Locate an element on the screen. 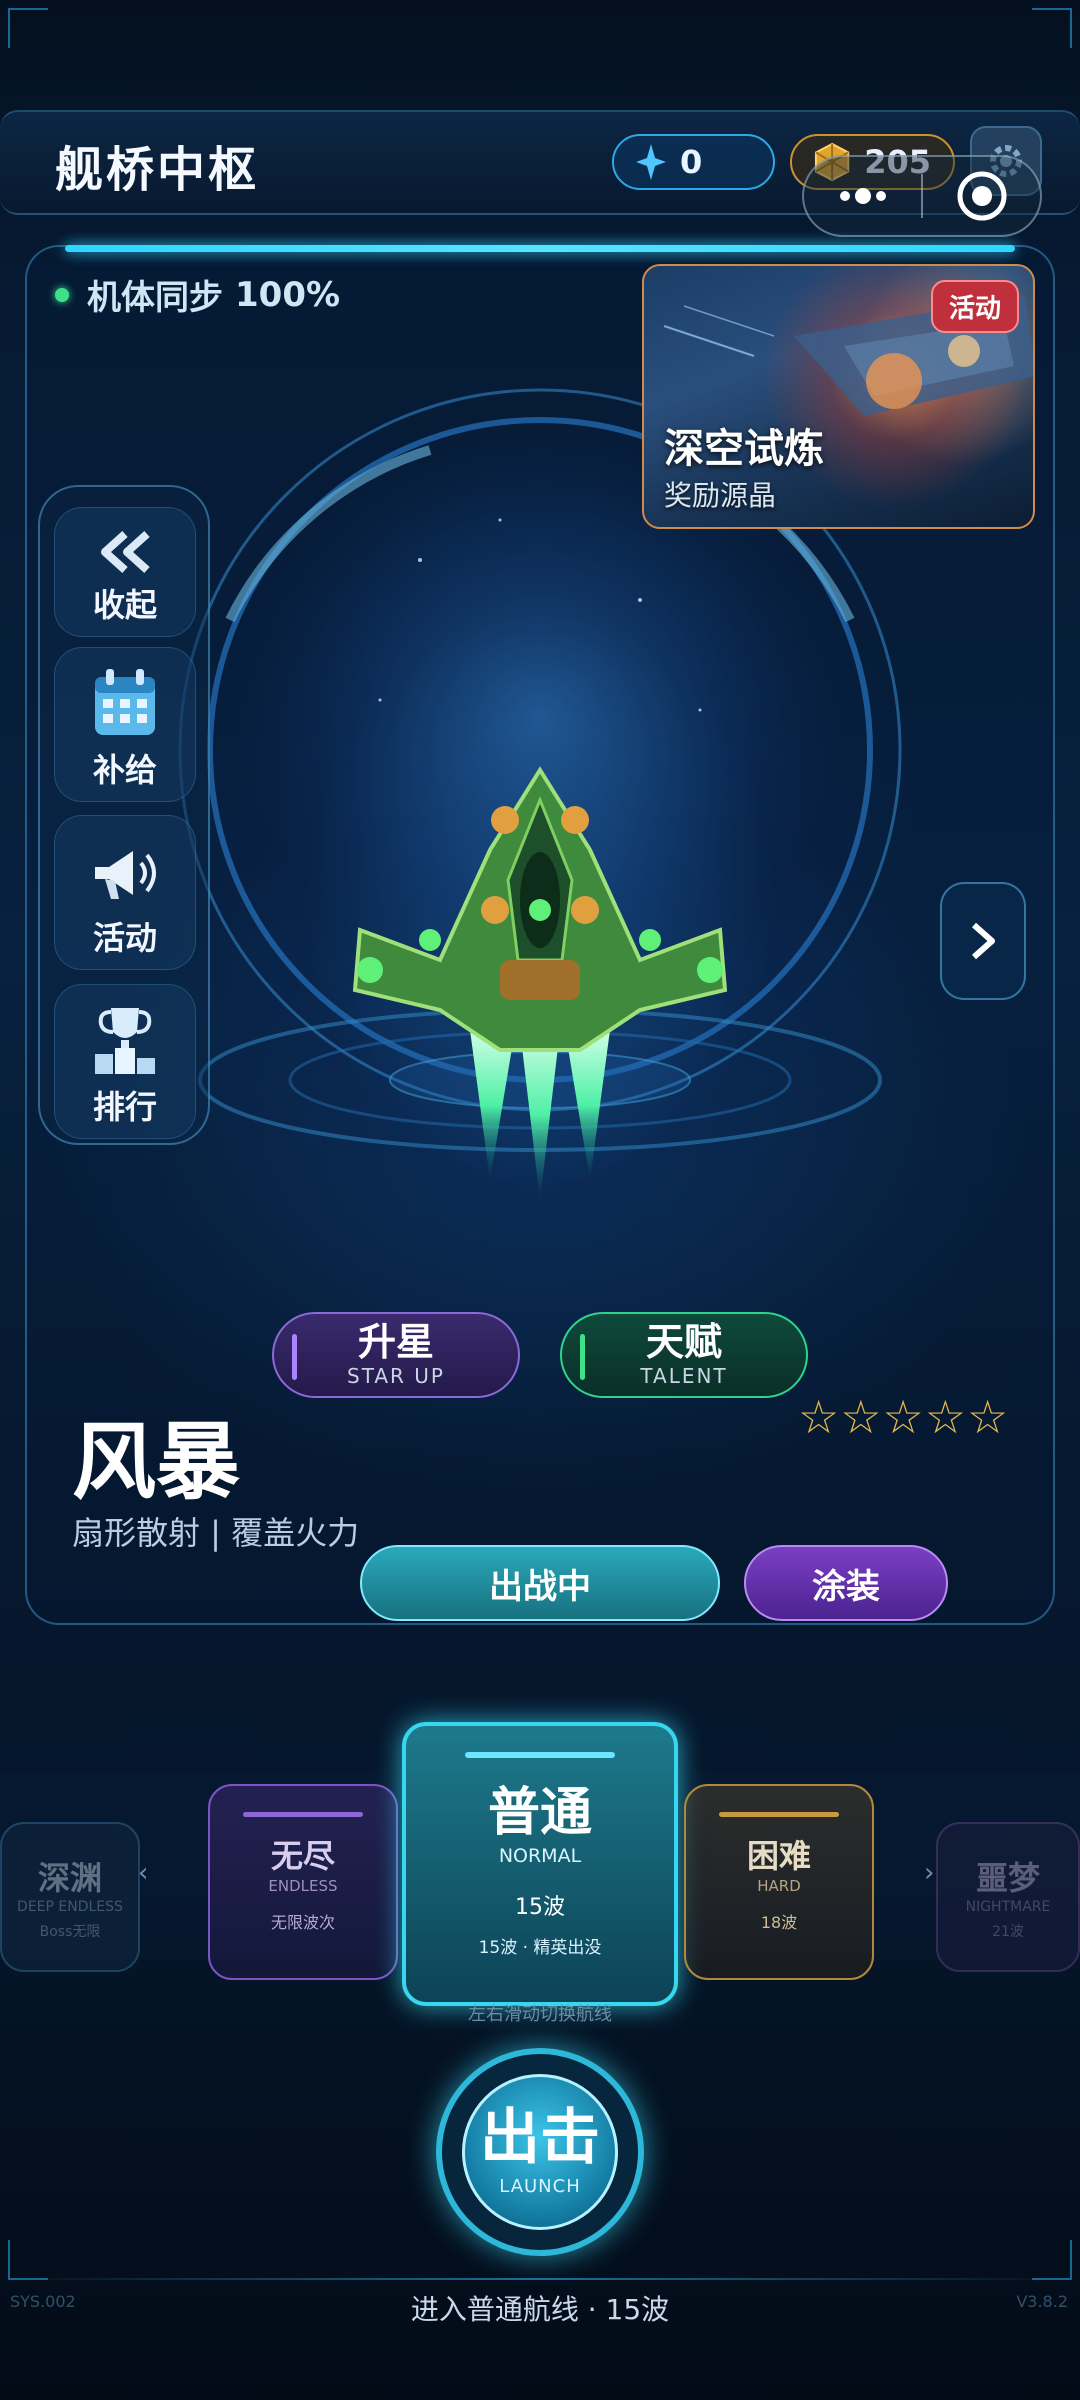  route-name-abyss: 深渊 is located at coordinates (69, 1878).